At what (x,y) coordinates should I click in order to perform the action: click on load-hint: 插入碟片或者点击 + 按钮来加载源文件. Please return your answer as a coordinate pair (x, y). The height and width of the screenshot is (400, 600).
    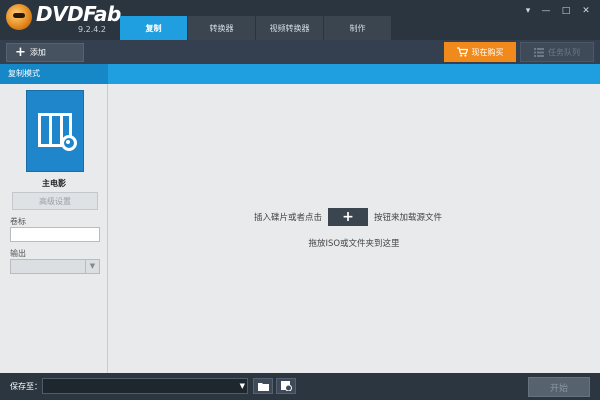
    Looking at the image, I should click on (348, 217).